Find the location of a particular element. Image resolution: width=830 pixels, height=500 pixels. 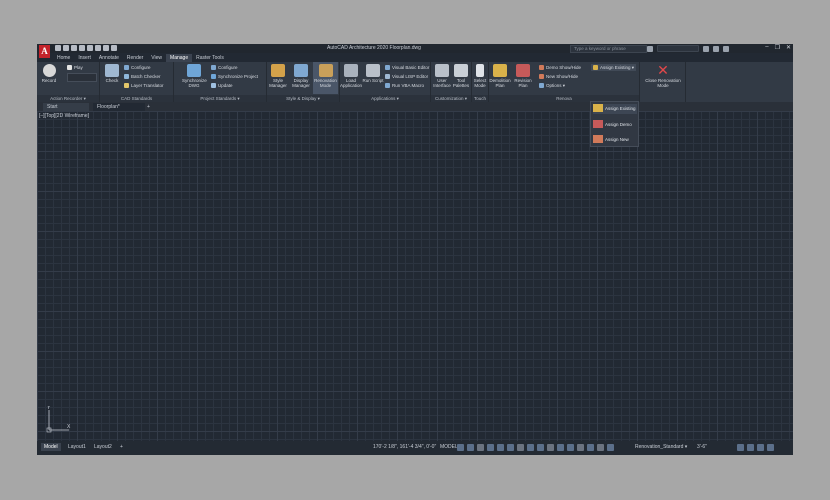

autocad-logo: A is located at coordinates (44, 51).